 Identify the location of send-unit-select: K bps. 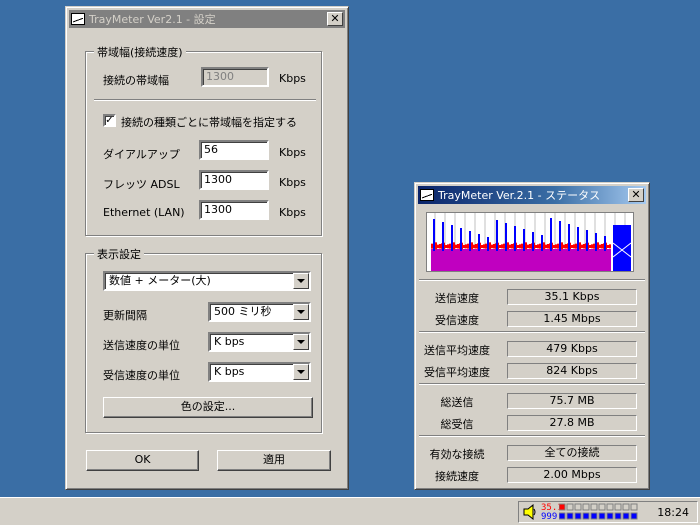
(259, 342).